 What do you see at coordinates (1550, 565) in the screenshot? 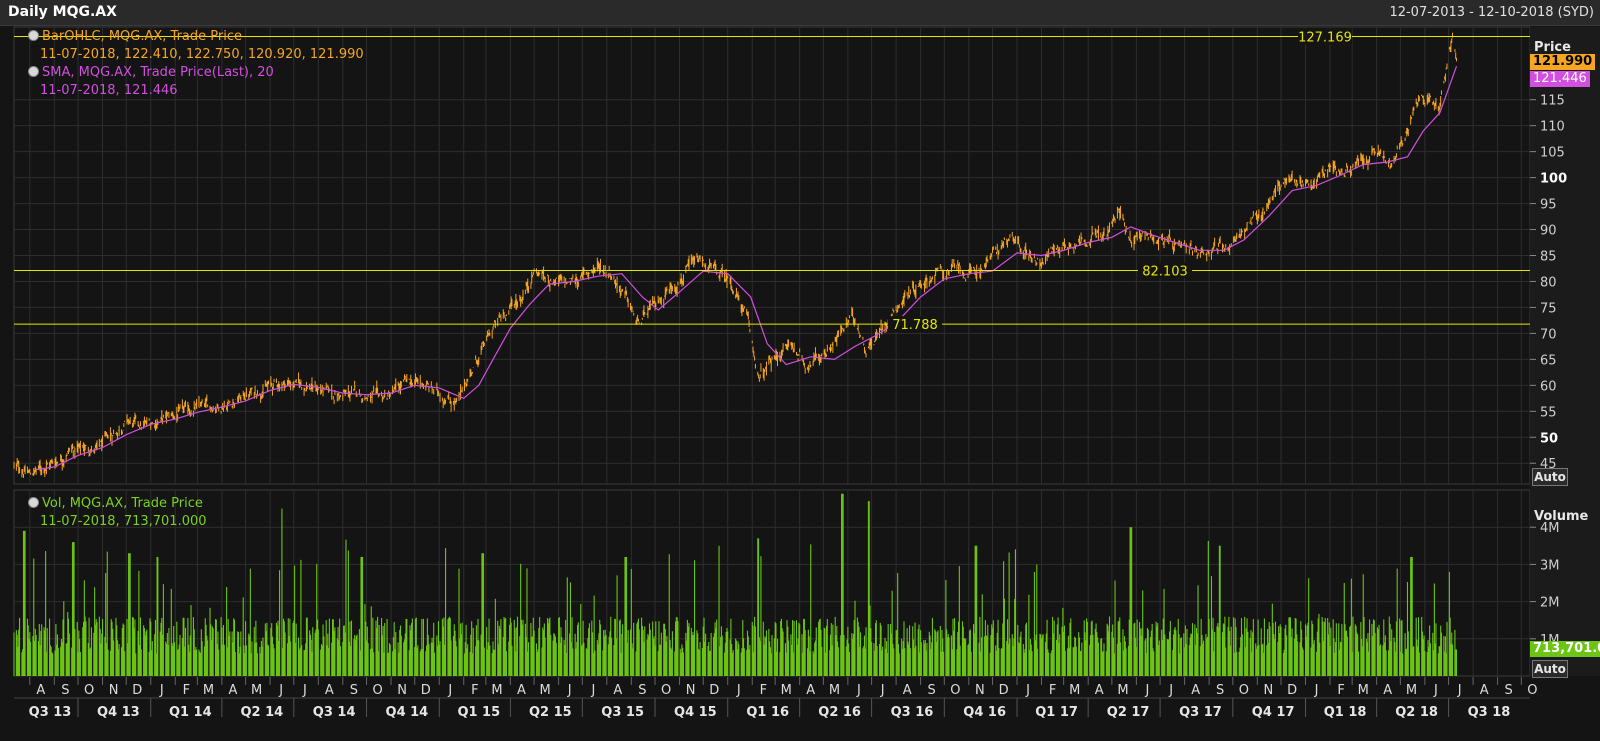
I see `volume-tick-label: 3M` at bounding box center [1550, 565].